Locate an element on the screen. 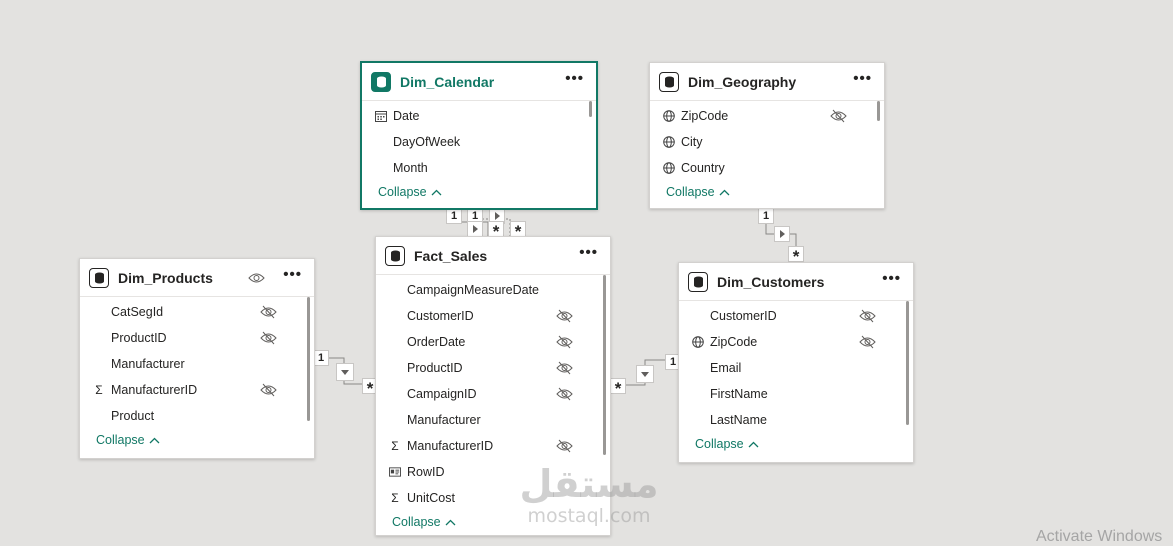 The width and height of the screenshot is (1173, 546). field-row: Product is located at coordinates (197, 416).